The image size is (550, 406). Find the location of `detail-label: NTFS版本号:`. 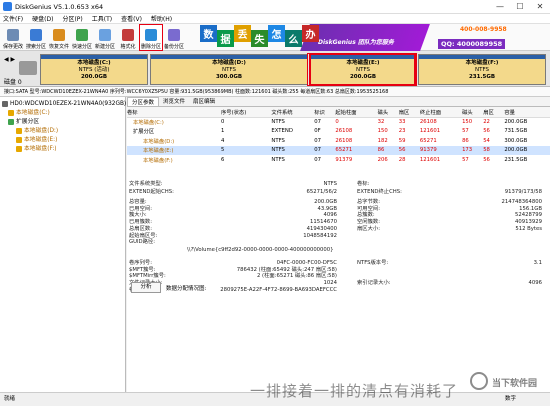

detail-label: NTFS版本号: is located at coordinates (373, 263).